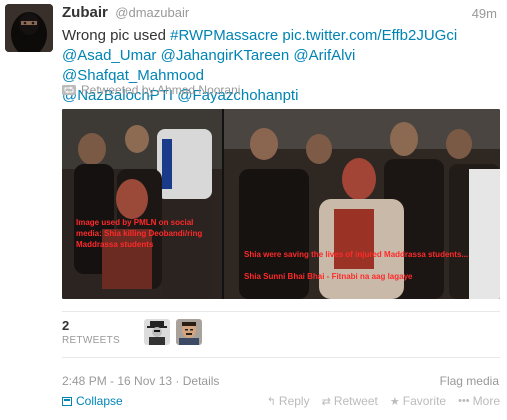 The height and width of the screenshot is (420, 507). Describe the element at coordinates (394, 401) in the screenshot. I see `star-icon: ★` at that location.